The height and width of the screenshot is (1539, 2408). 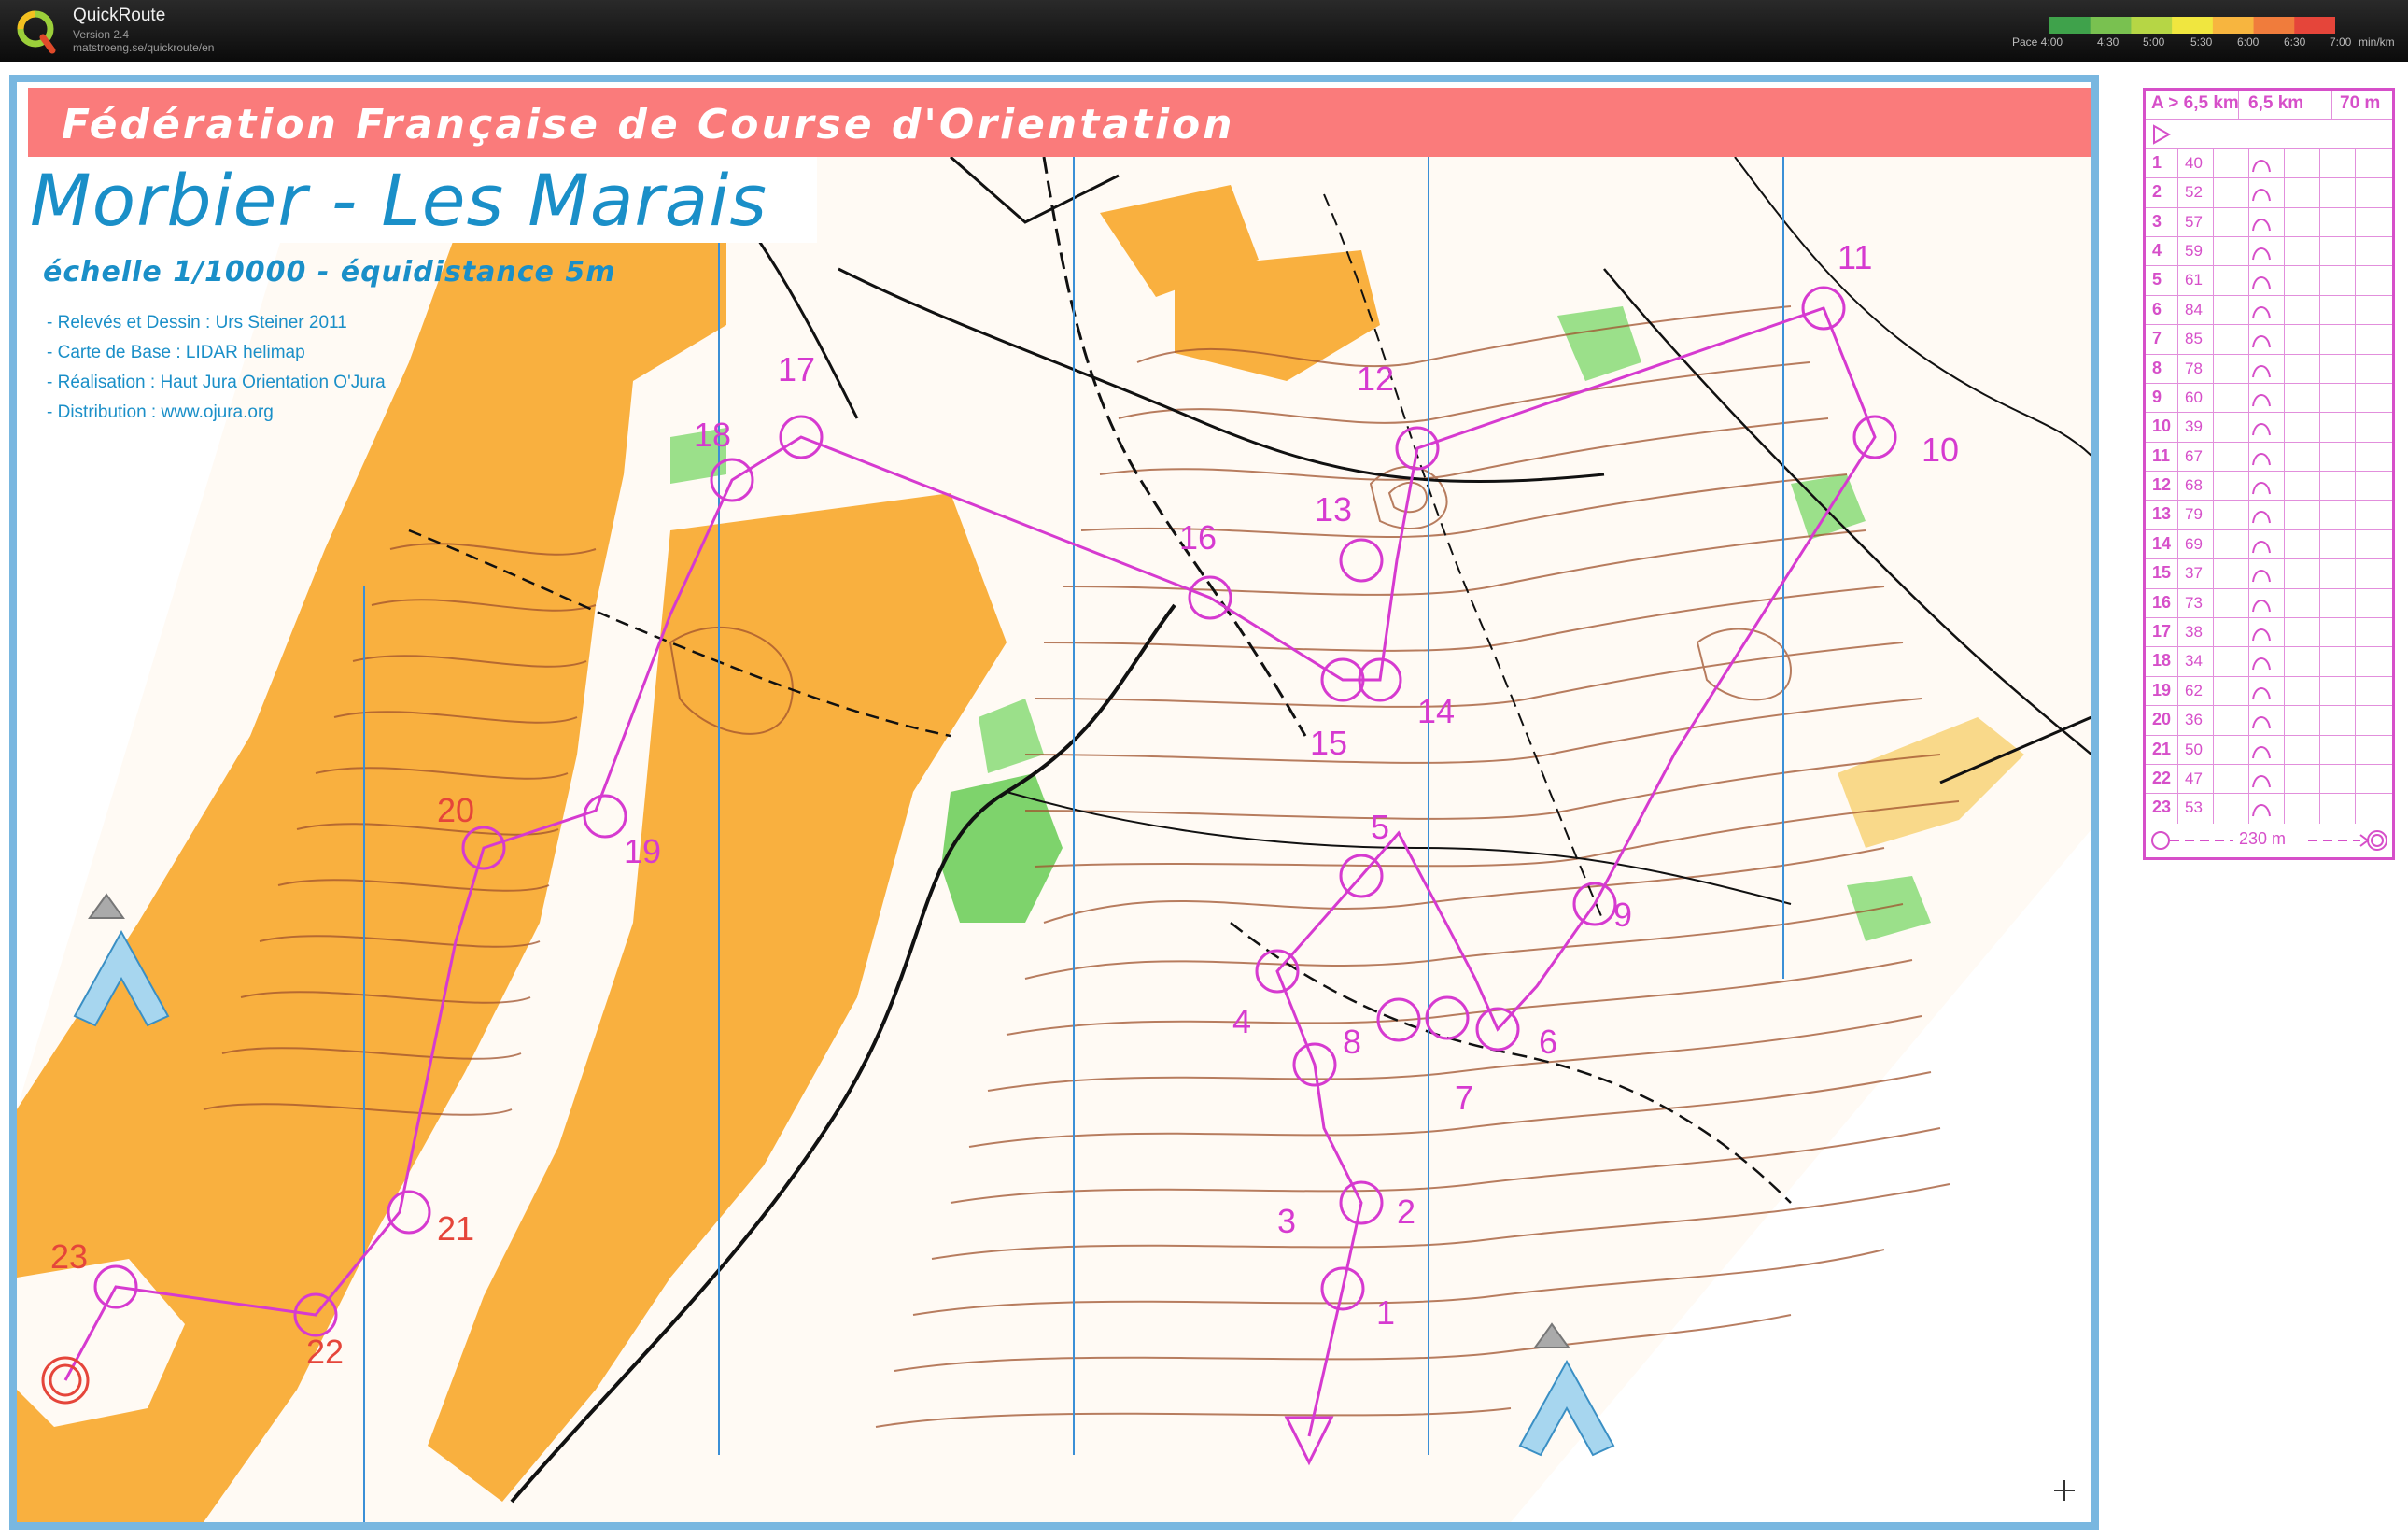 I want to click on control-number-label: 12, so click(x=1375, y=379).